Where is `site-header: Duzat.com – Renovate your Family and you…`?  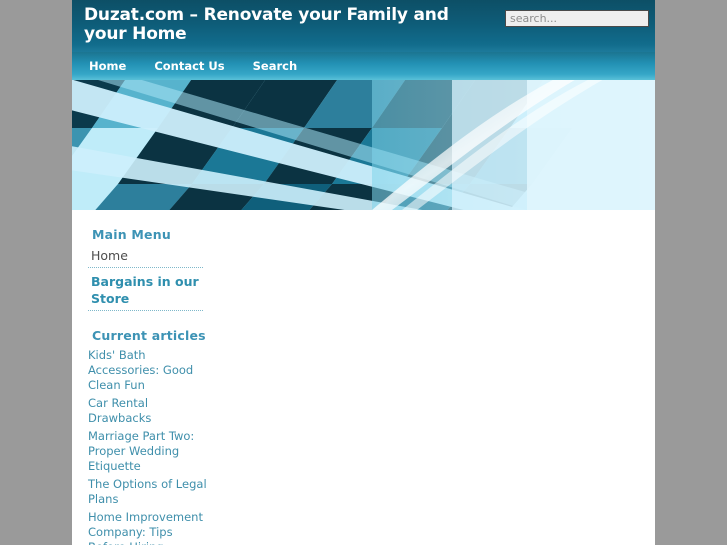
site-header: Duzat.com – Renovate your Family and you… is located at coordinates (363, 26).